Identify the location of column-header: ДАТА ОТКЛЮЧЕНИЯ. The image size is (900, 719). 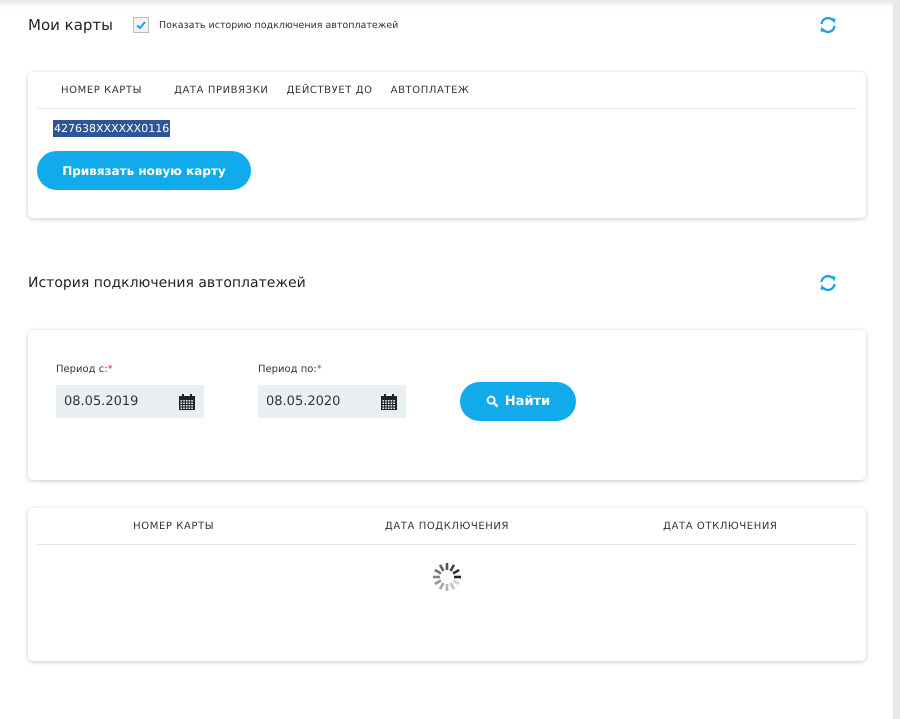
(720, 526).